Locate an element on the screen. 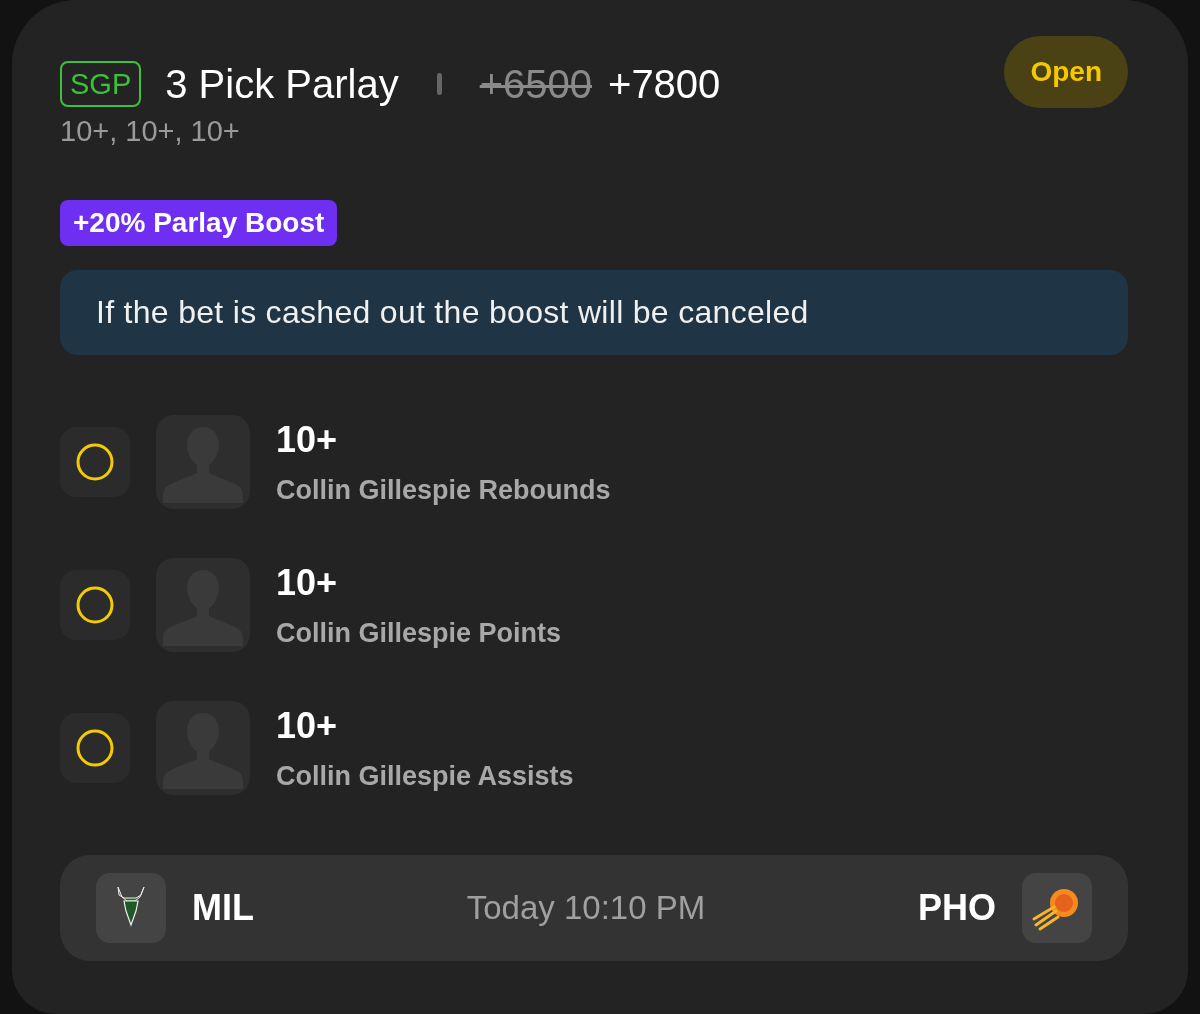 The height and width of the screenshot is (1014, 1200). boost-notice: If the bet is cashed out the boost will be canceled is located at coordinates (594, 312).